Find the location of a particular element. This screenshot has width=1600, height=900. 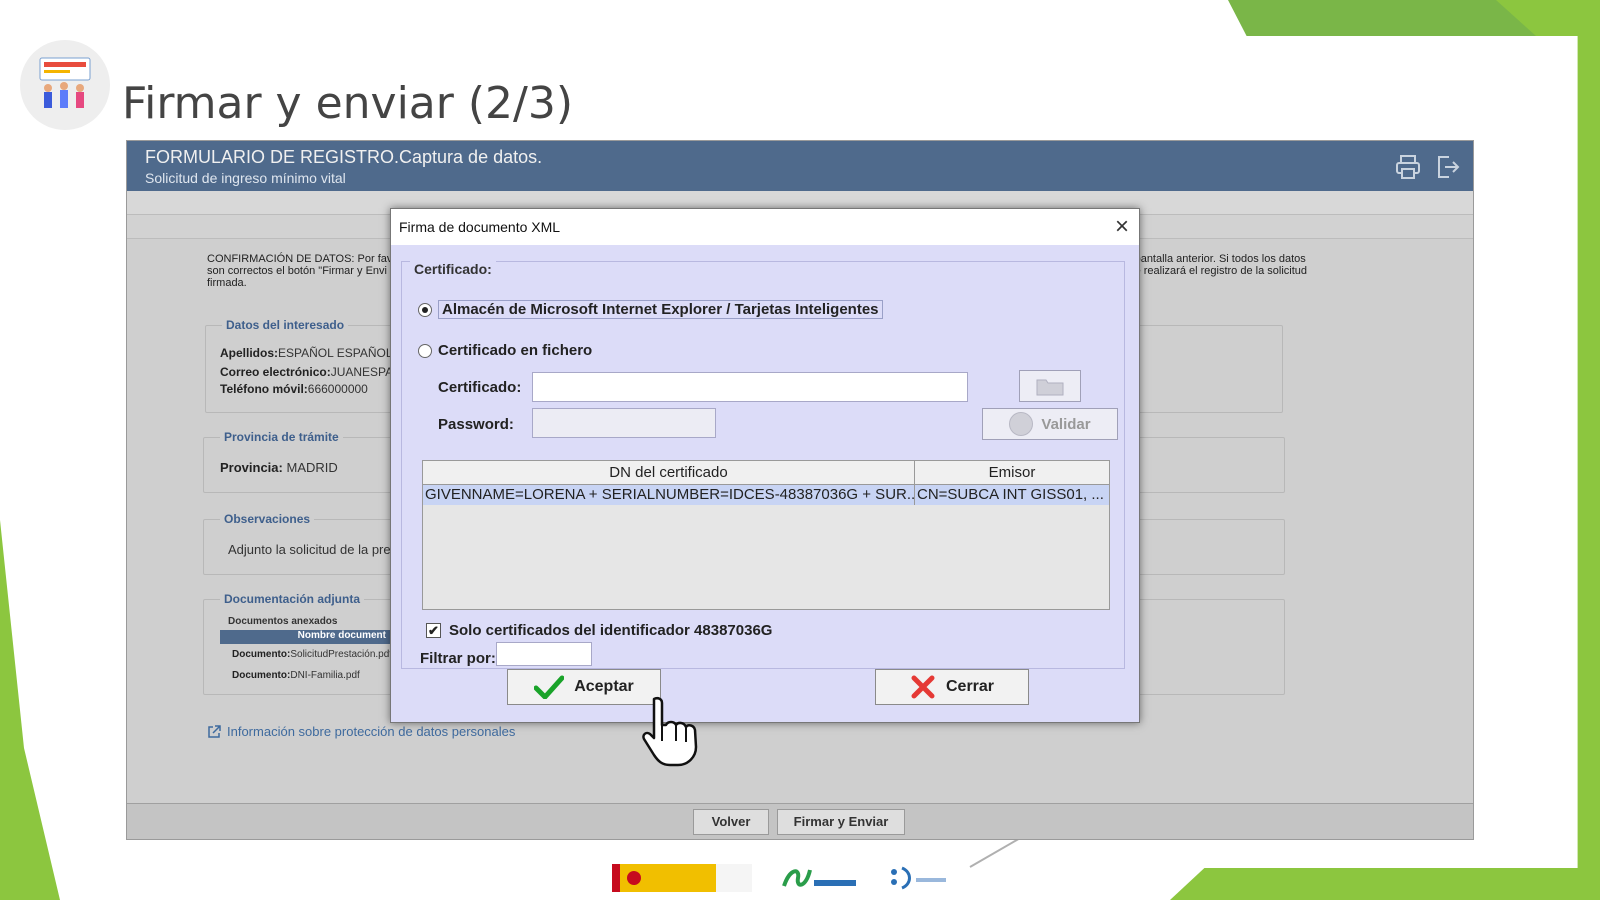

documentos-subheader: Documentos anexados is located at coordinates (283, 621).